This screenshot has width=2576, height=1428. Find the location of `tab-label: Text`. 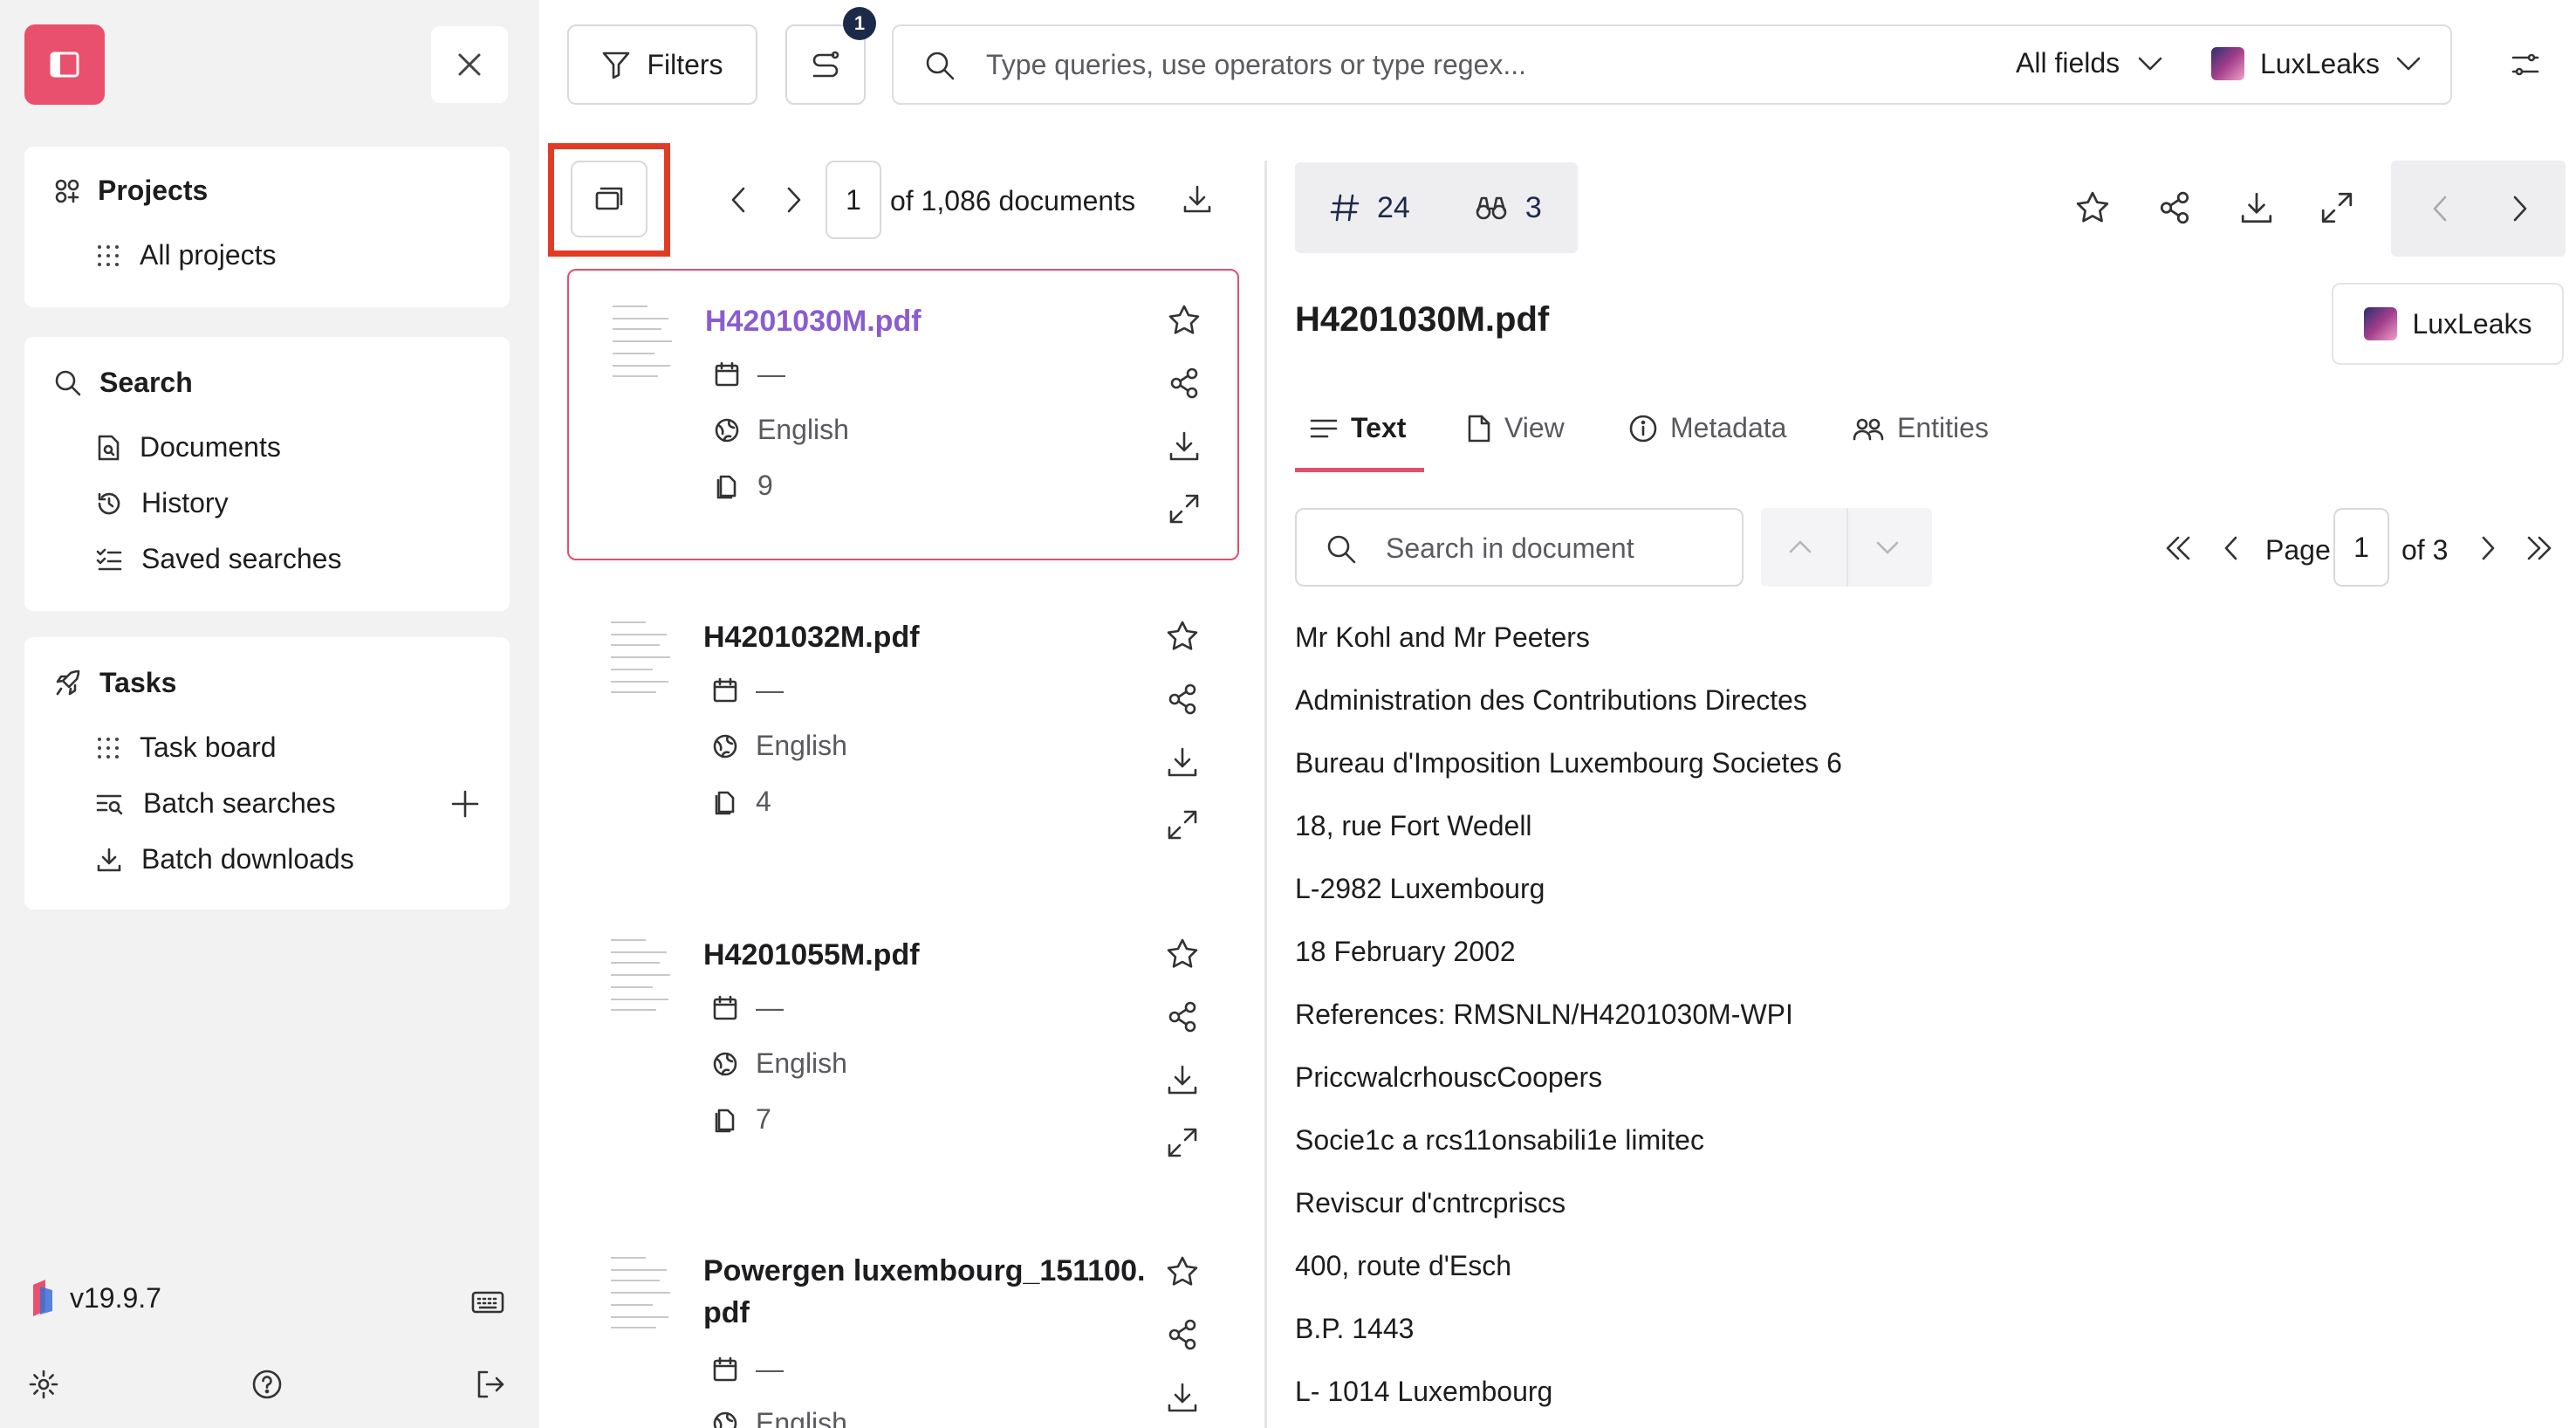

tab-label: Text is located at coordinates (1379, 427).